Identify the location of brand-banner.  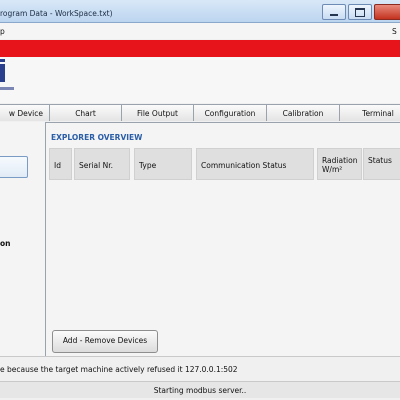
(200, 48).